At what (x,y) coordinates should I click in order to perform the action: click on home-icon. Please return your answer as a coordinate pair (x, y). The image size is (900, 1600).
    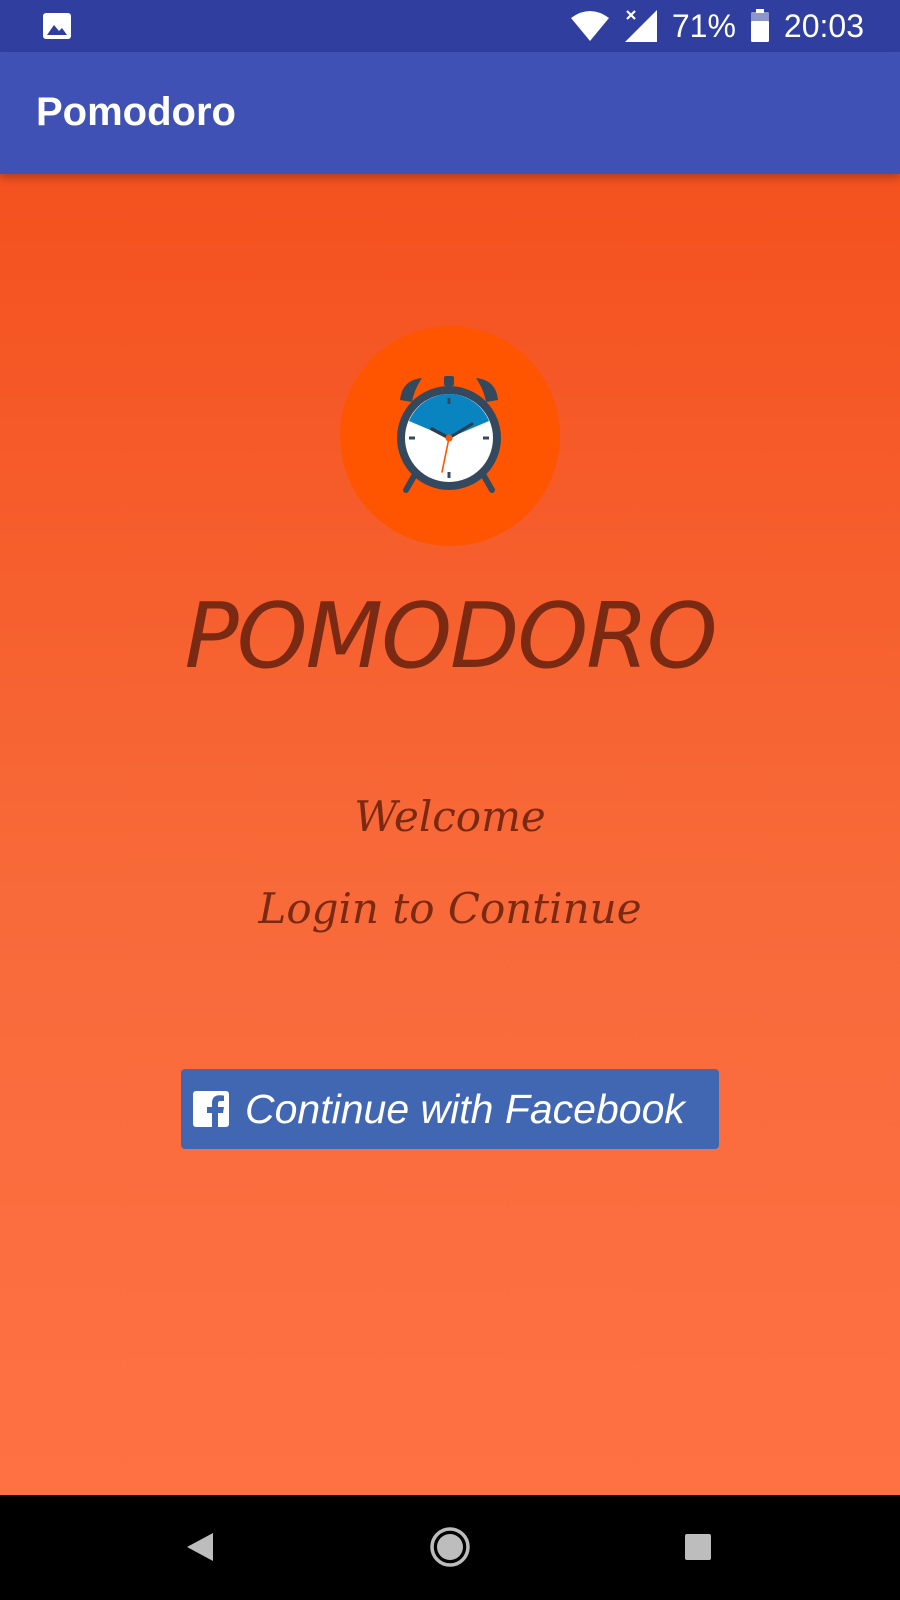
    Looking at the image, I should click on (450, 1547).